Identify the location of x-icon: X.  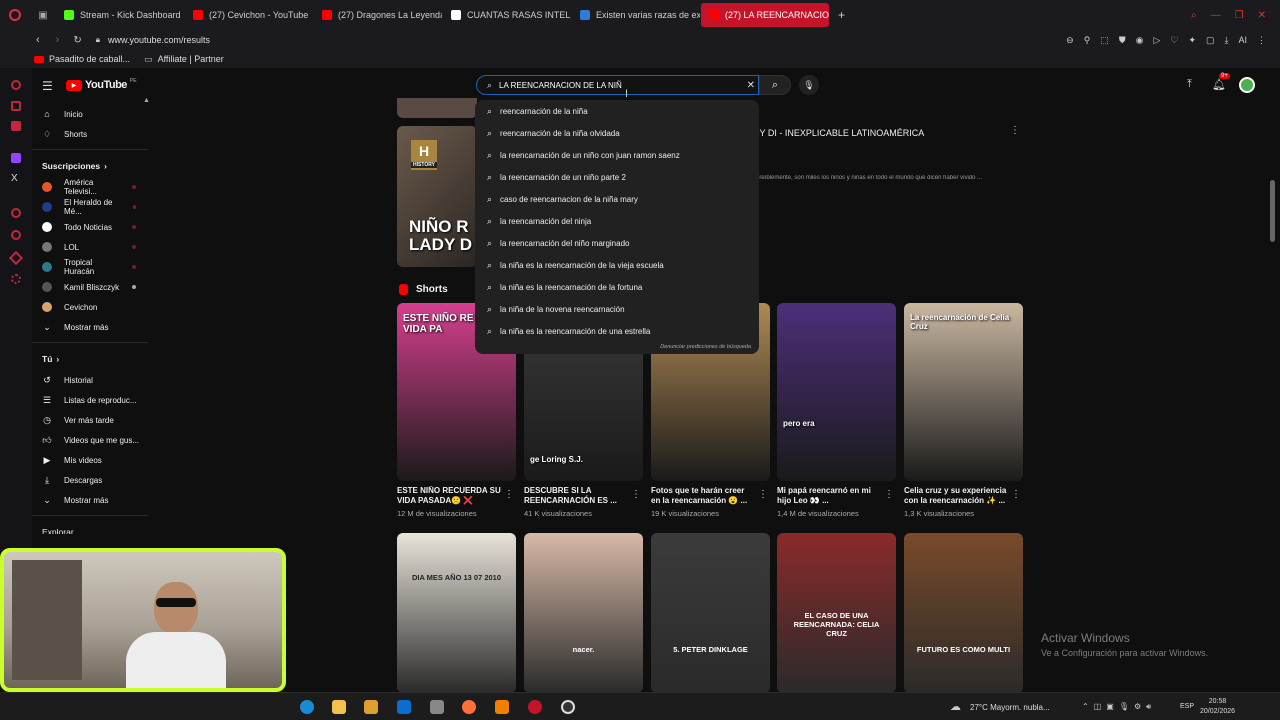
(14, 178).